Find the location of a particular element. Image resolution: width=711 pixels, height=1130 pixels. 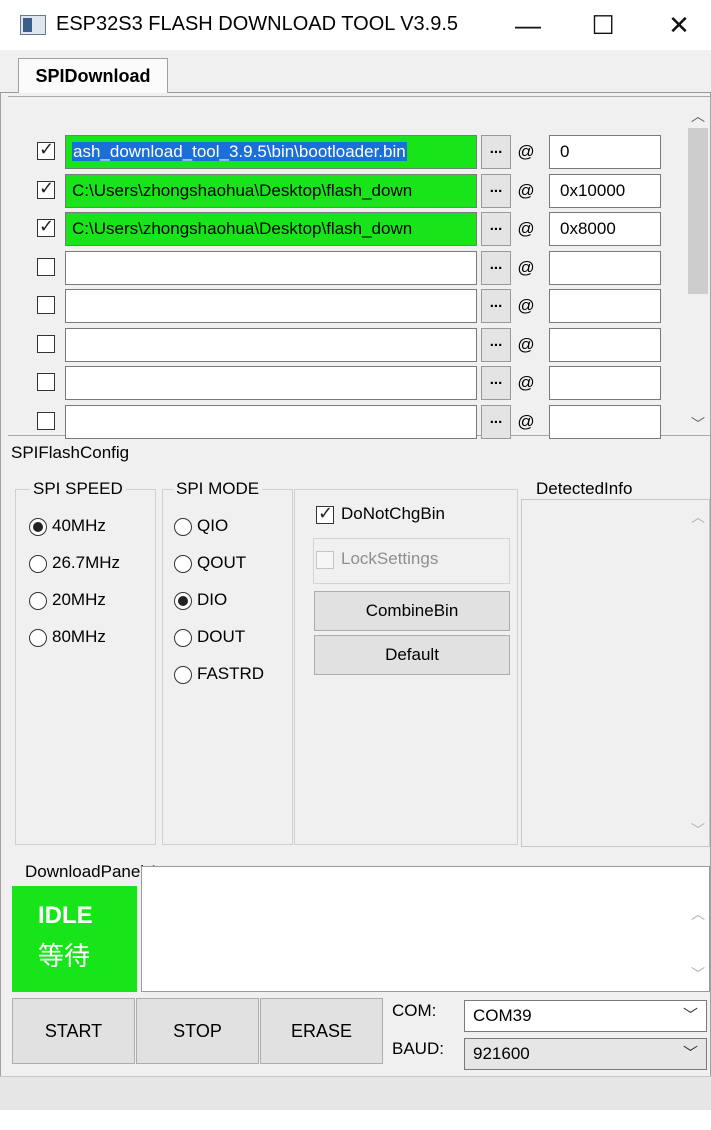

detected-scroll-down-icon: ﹀ is located at coordinates (698, 830).